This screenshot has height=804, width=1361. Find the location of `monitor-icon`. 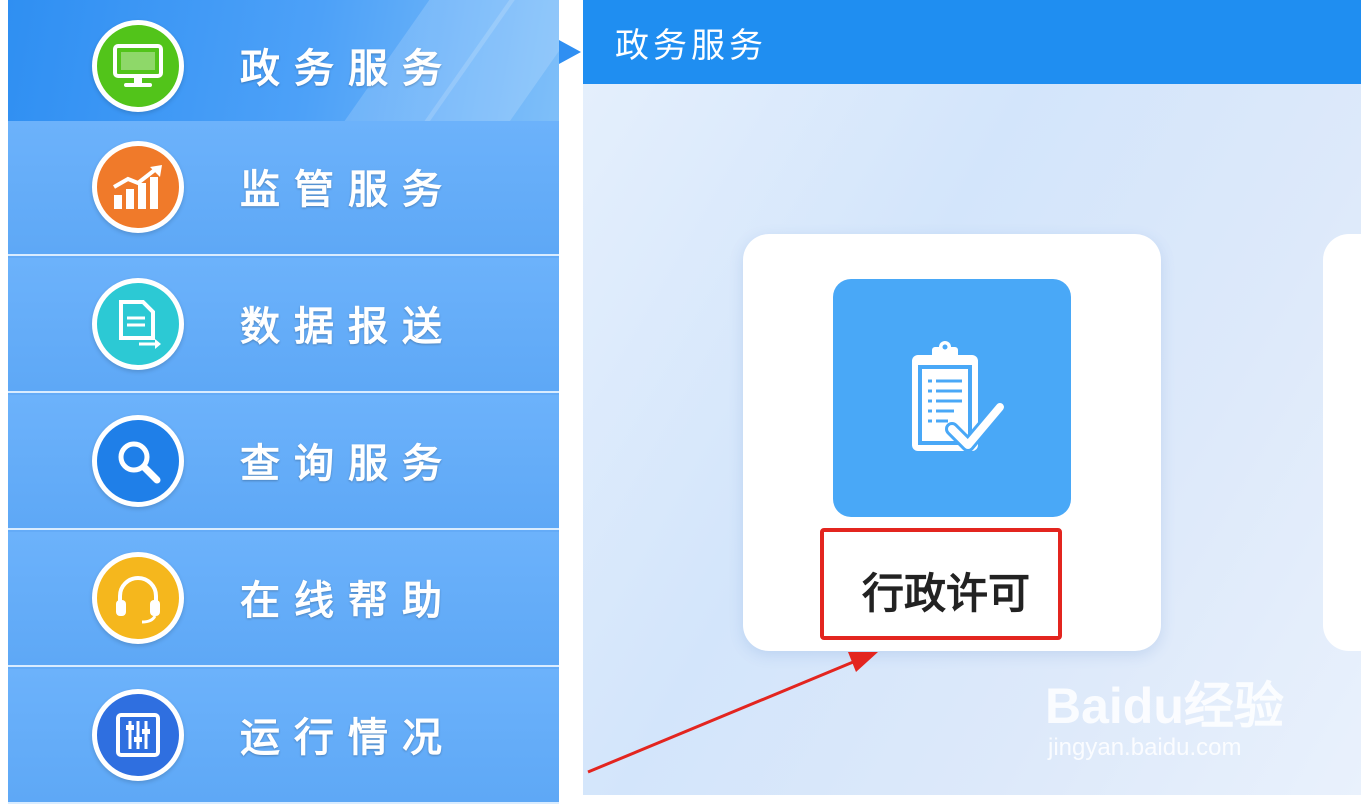

monitor-icon is located at coordinates (138, 66).